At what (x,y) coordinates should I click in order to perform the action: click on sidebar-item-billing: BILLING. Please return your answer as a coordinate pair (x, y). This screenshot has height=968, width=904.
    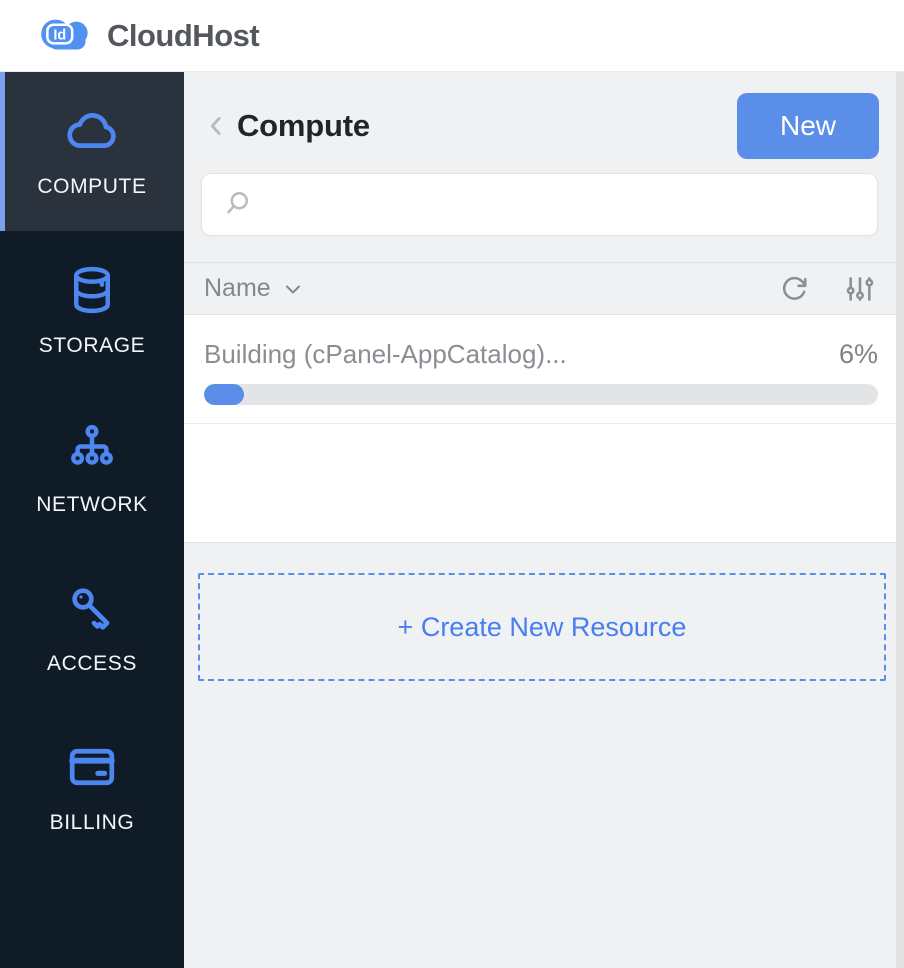
    Looking at the image, I should click on (92, 787).